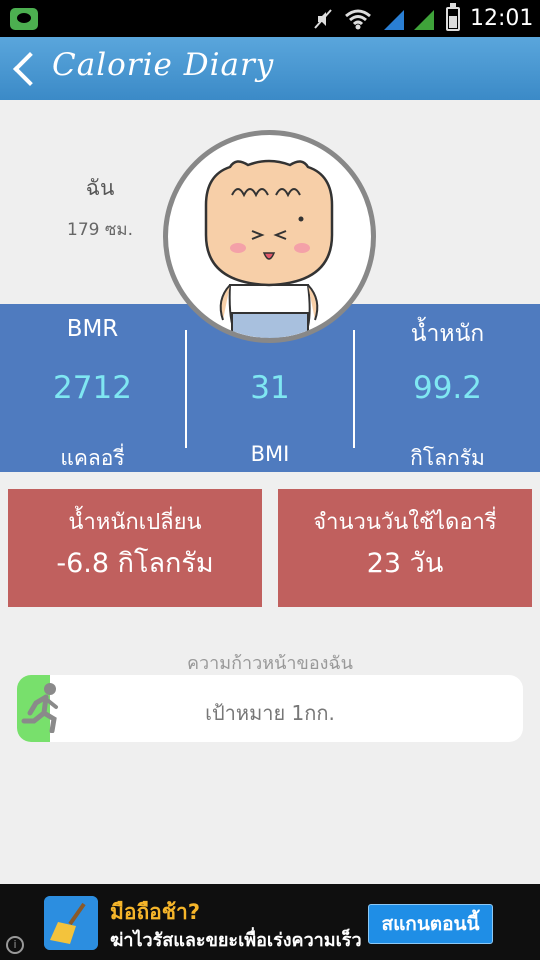 Image resolution: width=540 pixels, height=960 pixels. What do you see at coordinates (269, 248) in the screenshot?
I see `avatar-cat` at bounding box center [269, 248].